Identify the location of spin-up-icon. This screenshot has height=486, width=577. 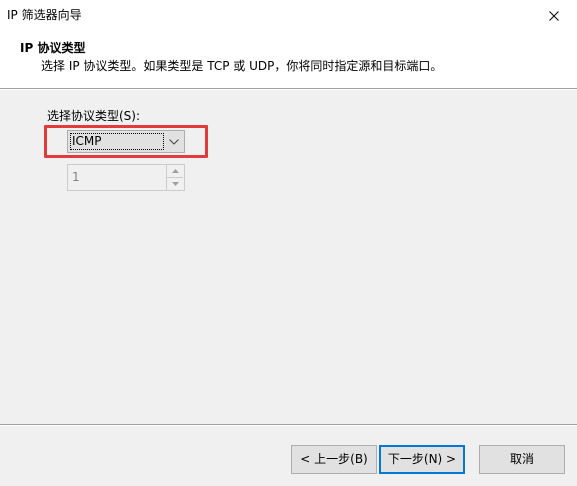
(175, 171).